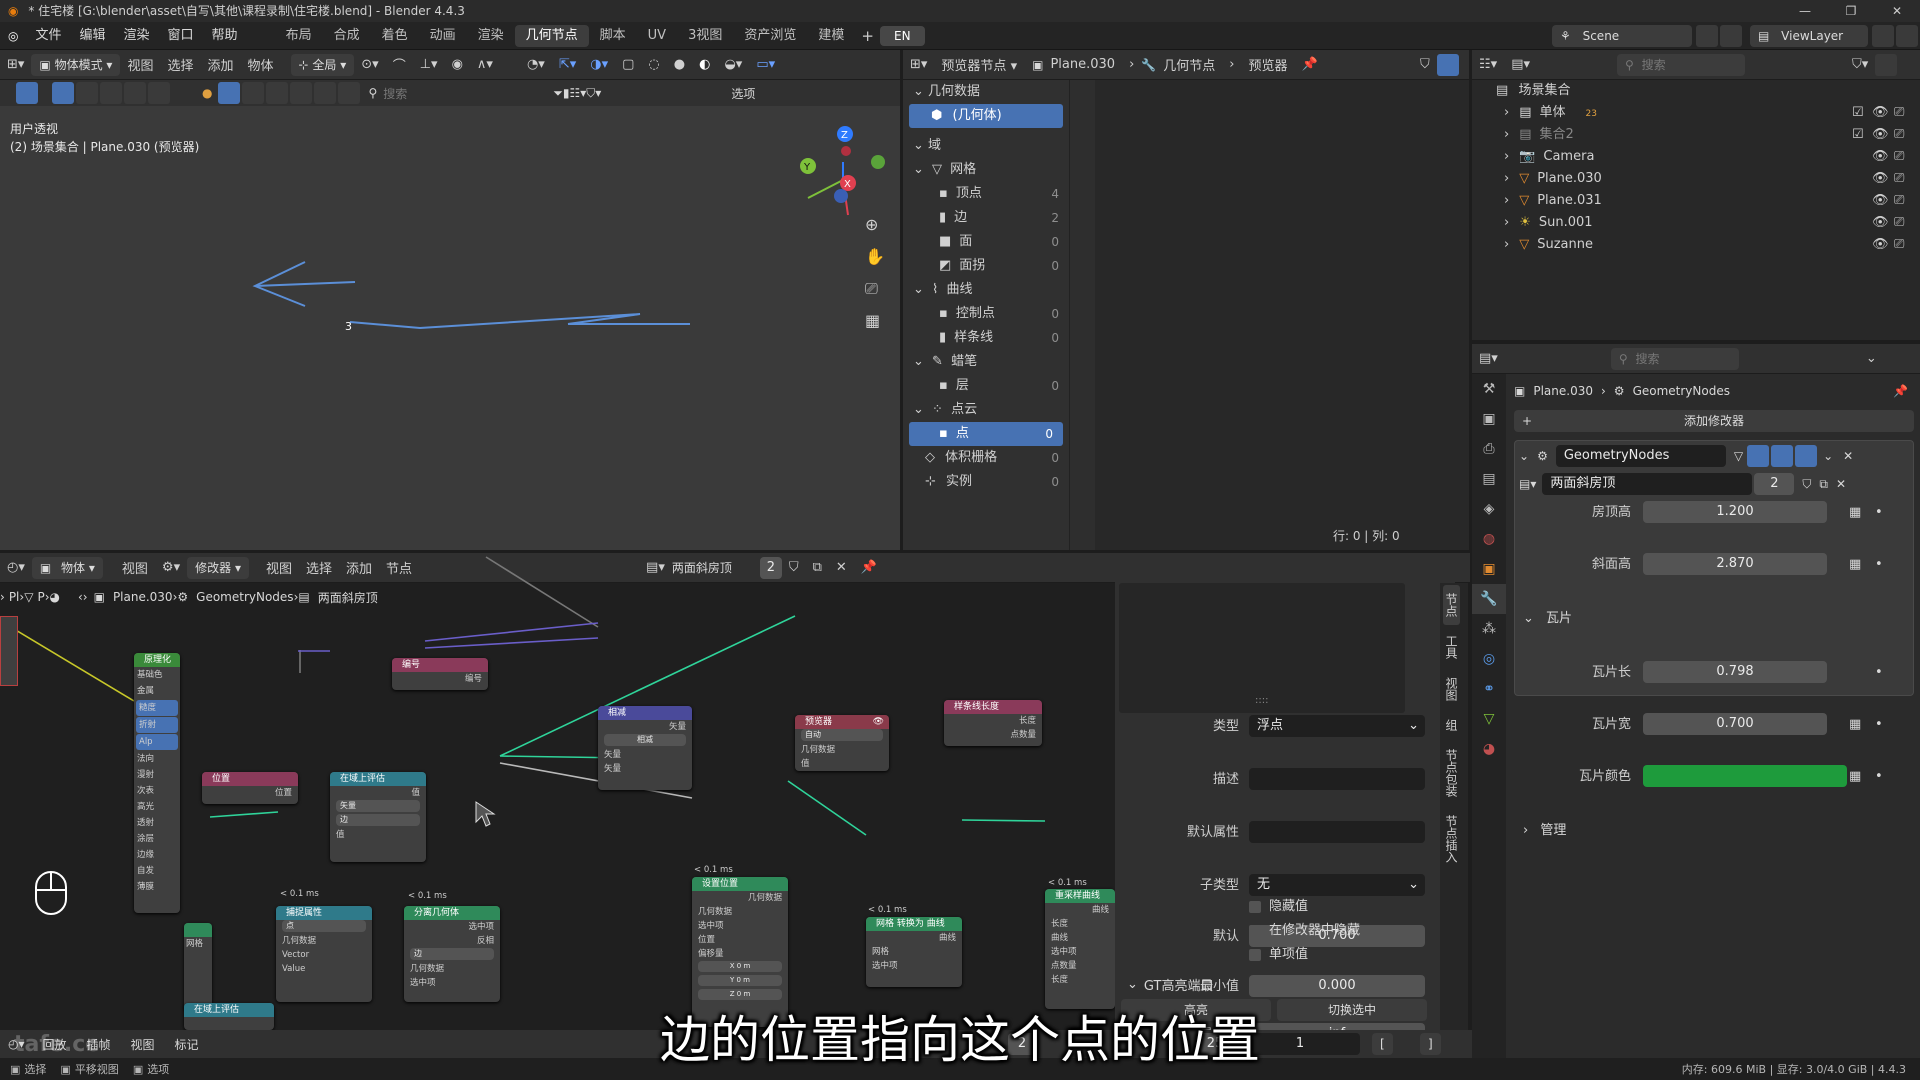 The width and height of the screenshot is (1920, 1080). Describe the element at coordinates (613, 36) in the screenshot. I see `tab-scripting: 脚本` at that location.